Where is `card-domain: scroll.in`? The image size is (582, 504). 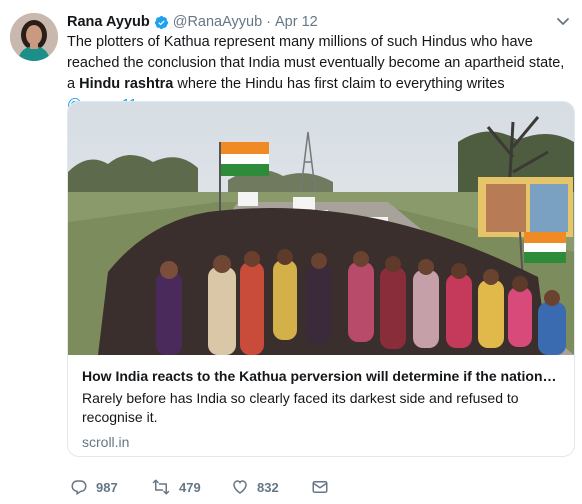 card-domain: scroll.in is located at coordinates (106, 442).